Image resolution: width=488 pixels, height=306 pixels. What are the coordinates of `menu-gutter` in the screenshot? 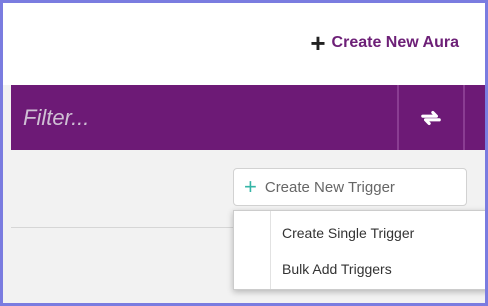 It's located at (270, 250).